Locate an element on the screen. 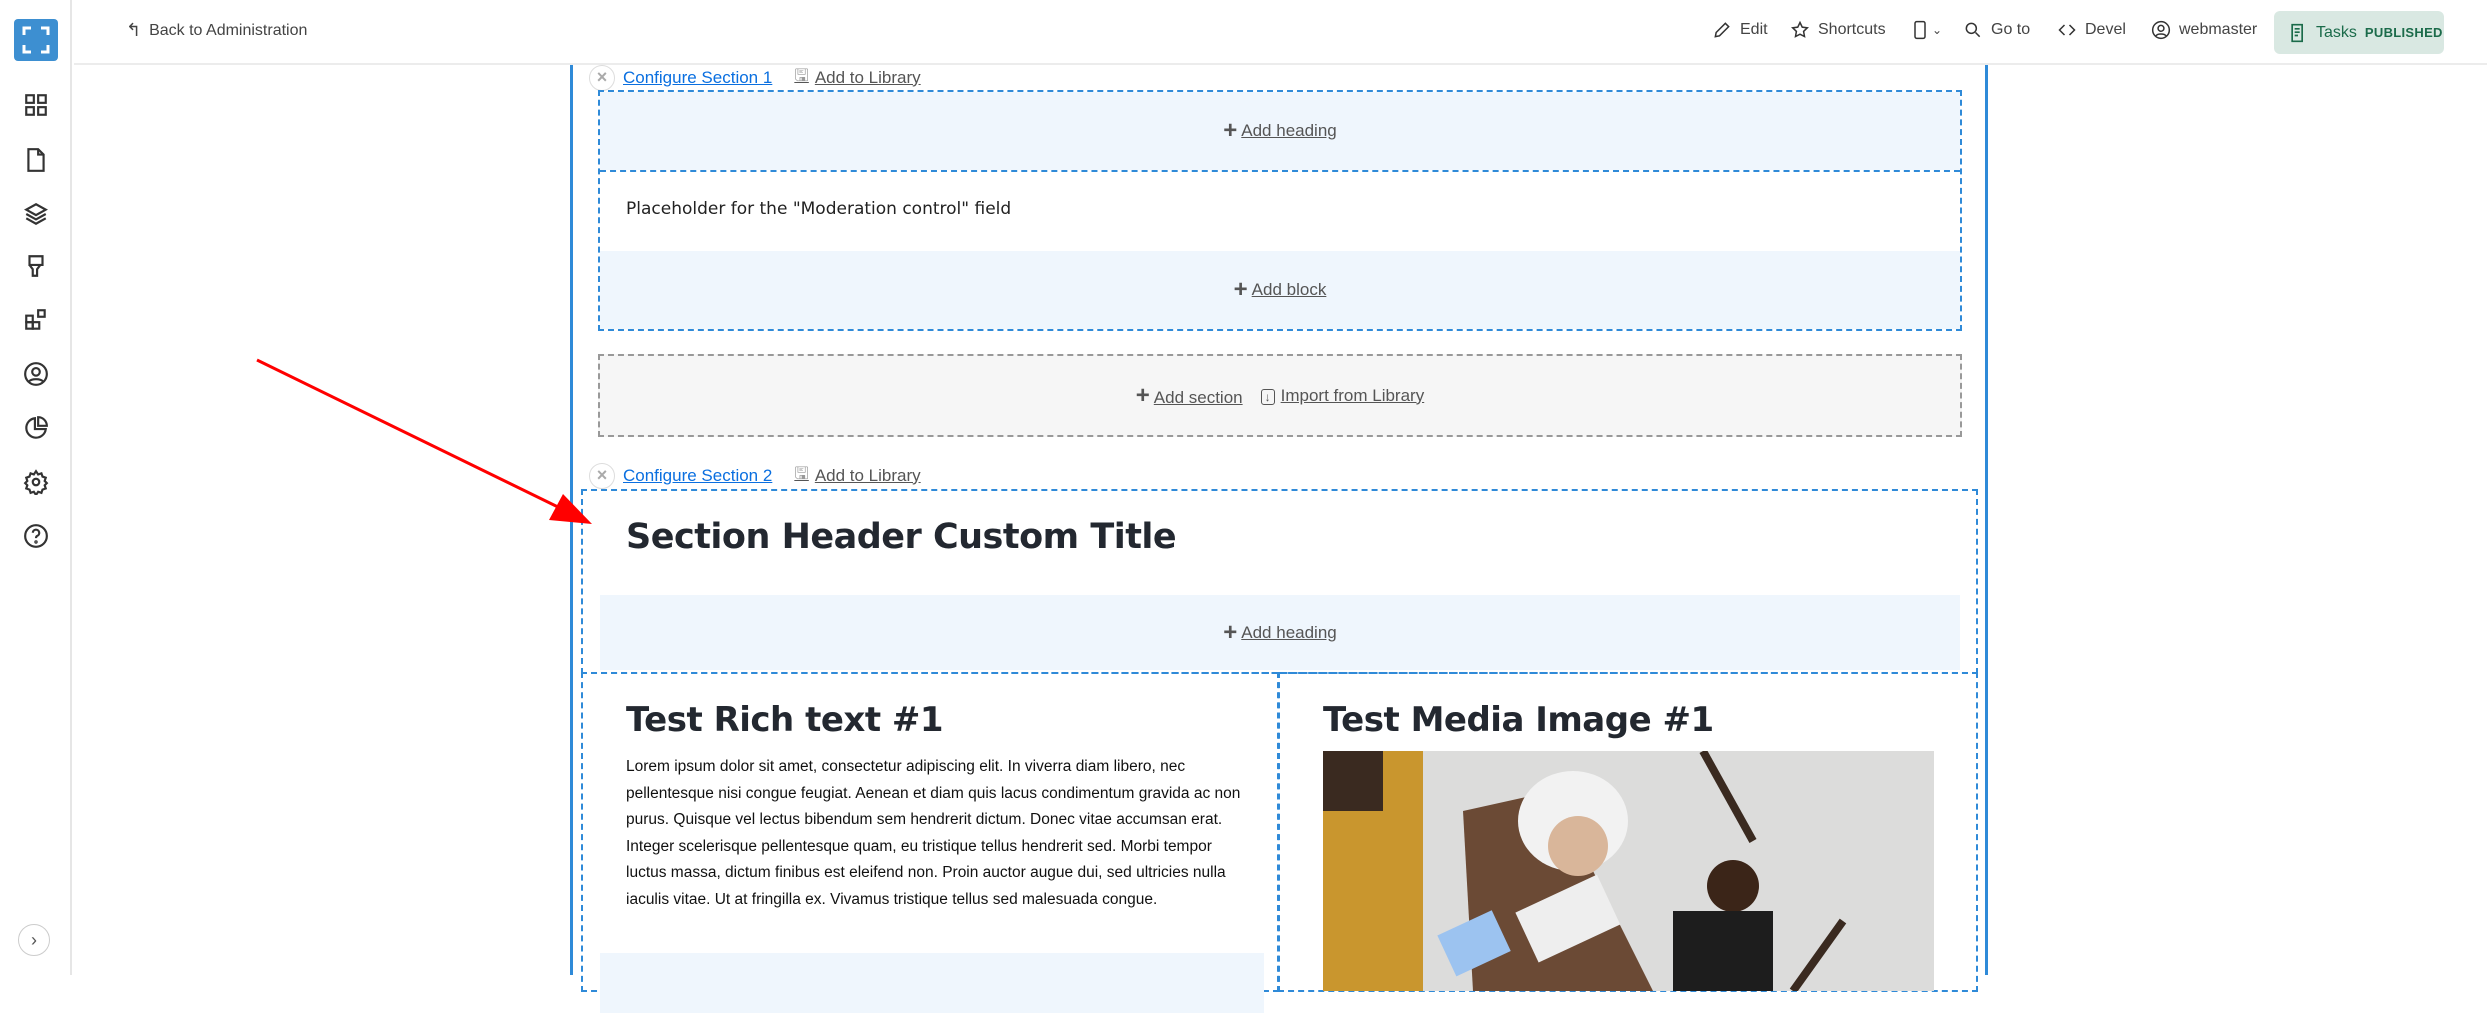 Image resolution: width=2487 pixels, height=1013 pixels. status-badge: PUBLISHED is located at coordinates (2403, 32).